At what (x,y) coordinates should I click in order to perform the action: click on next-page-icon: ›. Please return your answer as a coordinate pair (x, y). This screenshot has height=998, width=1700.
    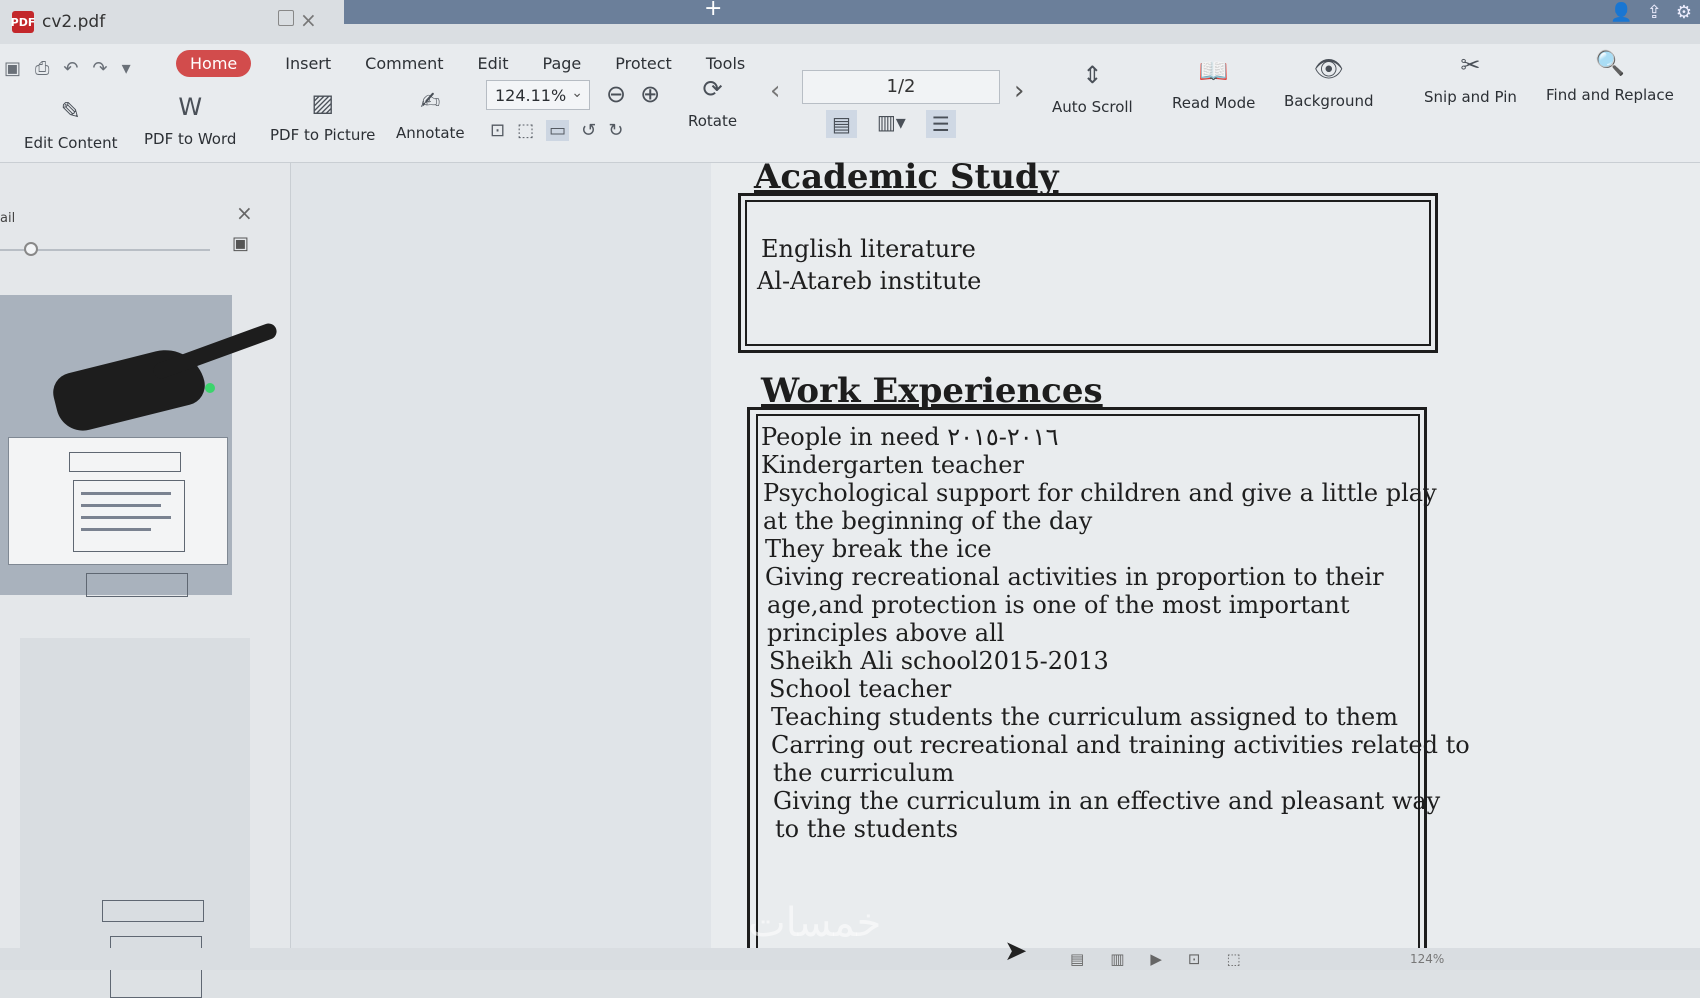
    Looking at the image, I should click on (1019, 91).